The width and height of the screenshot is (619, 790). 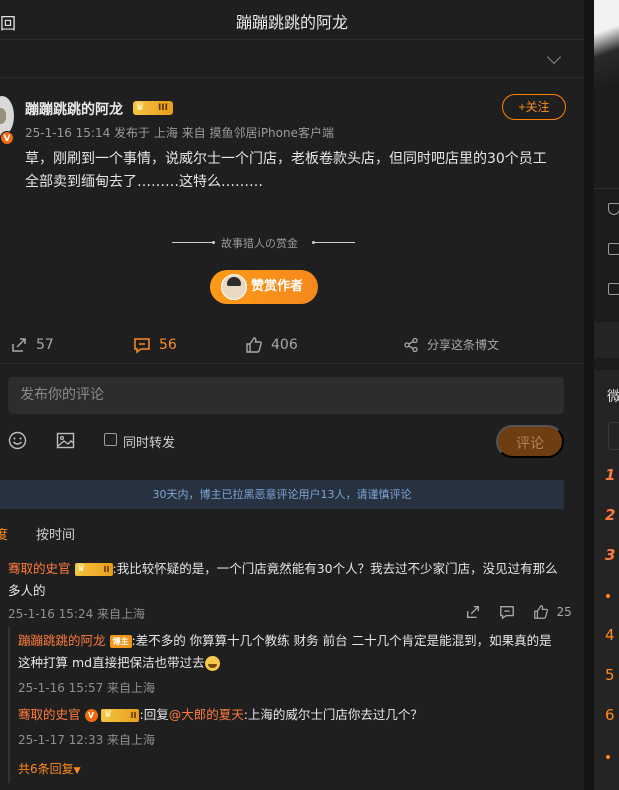 I want to click on repost-count: 57, so click(x=45, y=345).